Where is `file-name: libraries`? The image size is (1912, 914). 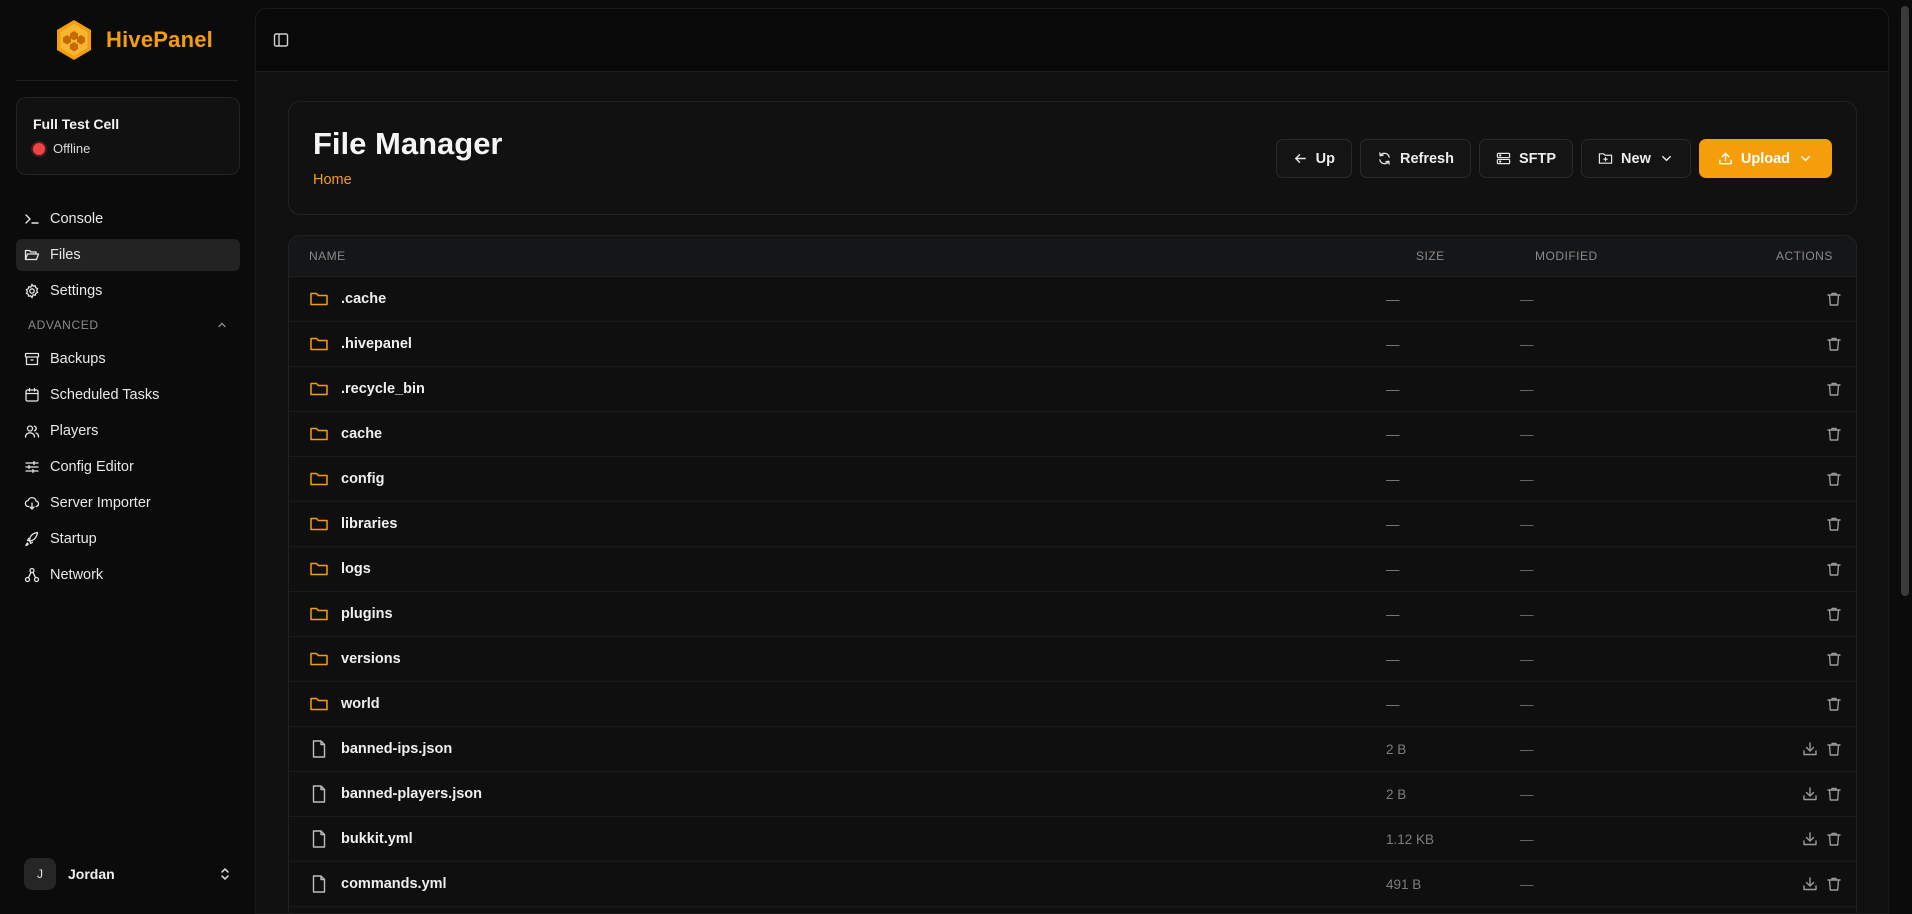
file-name: libraries is located at coordinates (369, 524).